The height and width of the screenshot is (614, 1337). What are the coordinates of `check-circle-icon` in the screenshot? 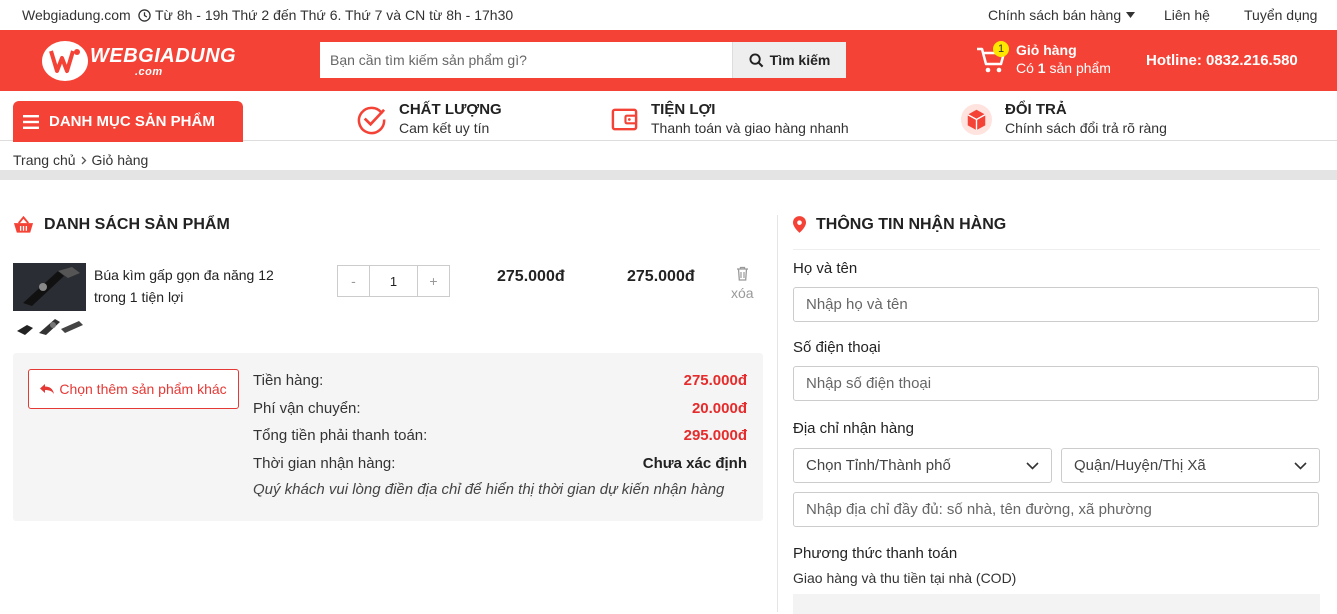 It's located at (371, 120).